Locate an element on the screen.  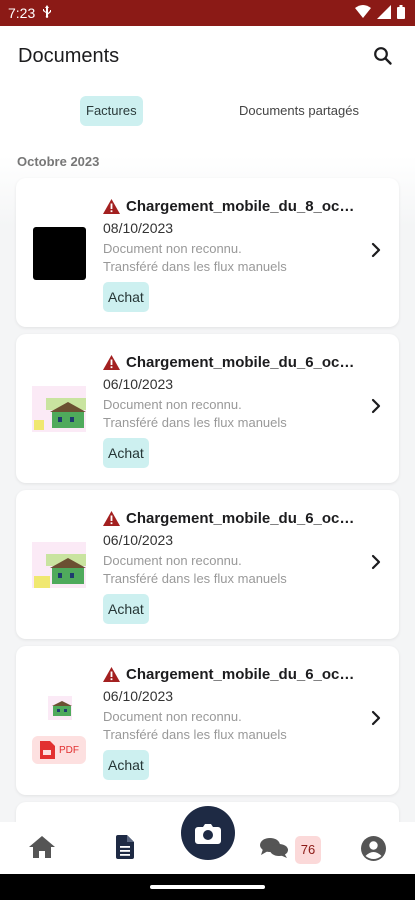
nav-documents is located at coordinates (125, 849).